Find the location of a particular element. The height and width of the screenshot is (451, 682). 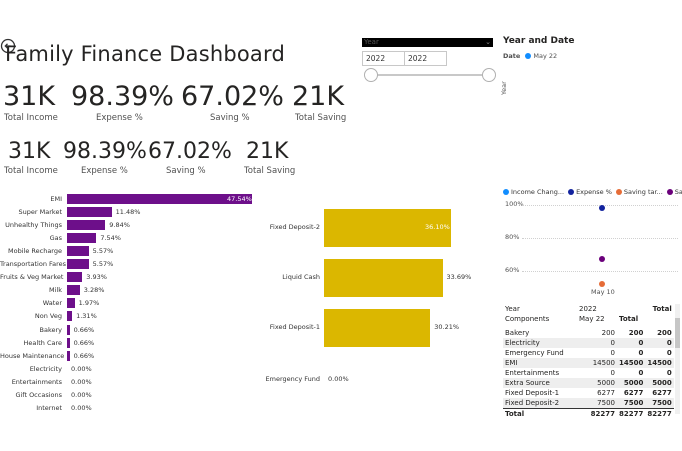

table-row: Electricity 0 0 0 is located at coordinates (588, 343).